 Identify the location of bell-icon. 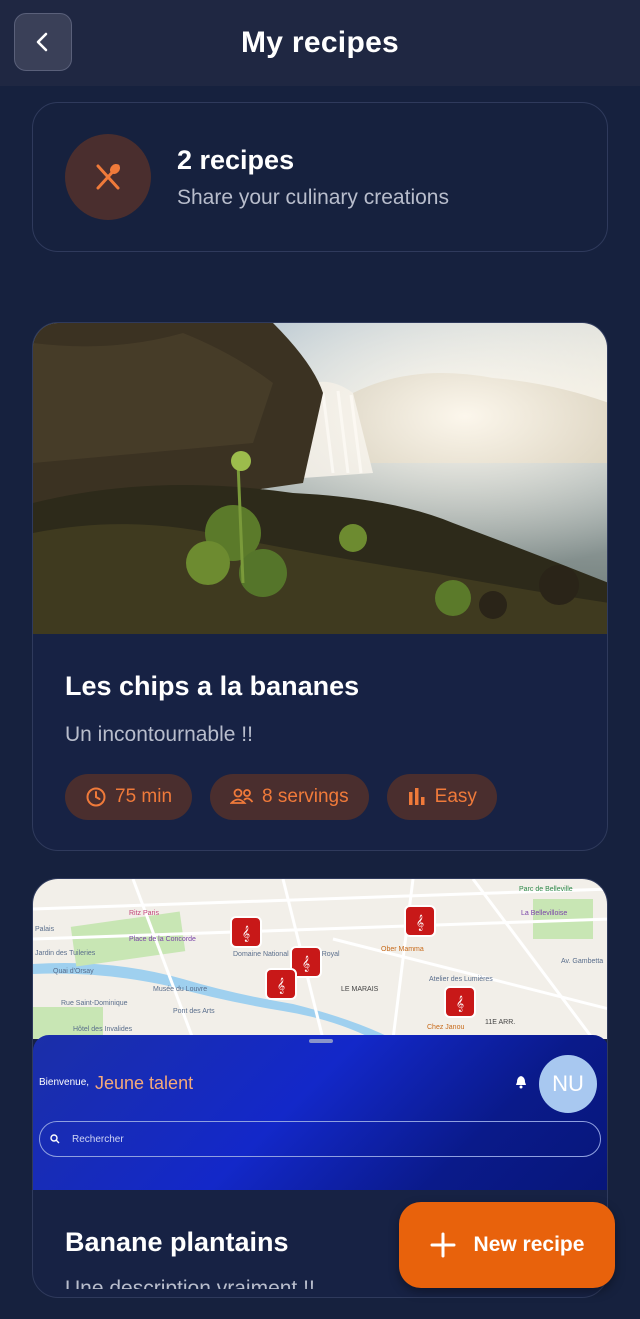
(521, 1082).